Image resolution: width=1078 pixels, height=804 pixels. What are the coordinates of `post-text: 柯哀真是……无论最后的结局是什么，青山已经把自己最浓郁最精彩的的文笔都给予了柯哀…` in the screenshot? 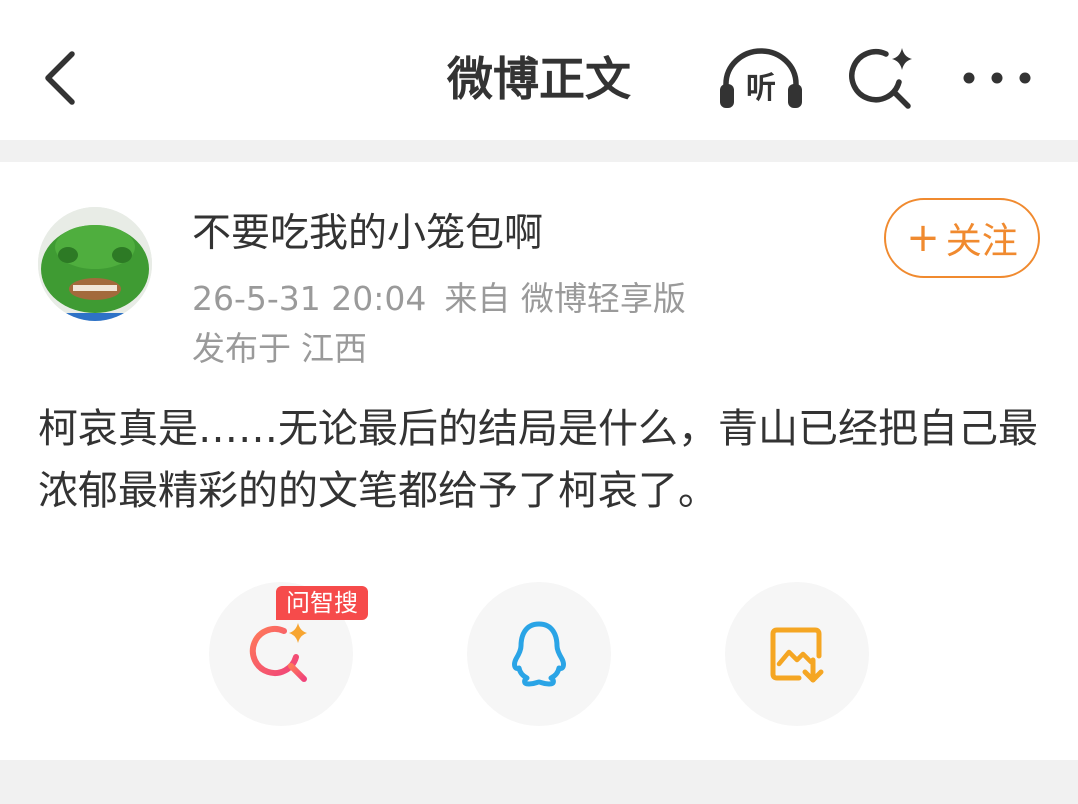 It's located at (538, 460).